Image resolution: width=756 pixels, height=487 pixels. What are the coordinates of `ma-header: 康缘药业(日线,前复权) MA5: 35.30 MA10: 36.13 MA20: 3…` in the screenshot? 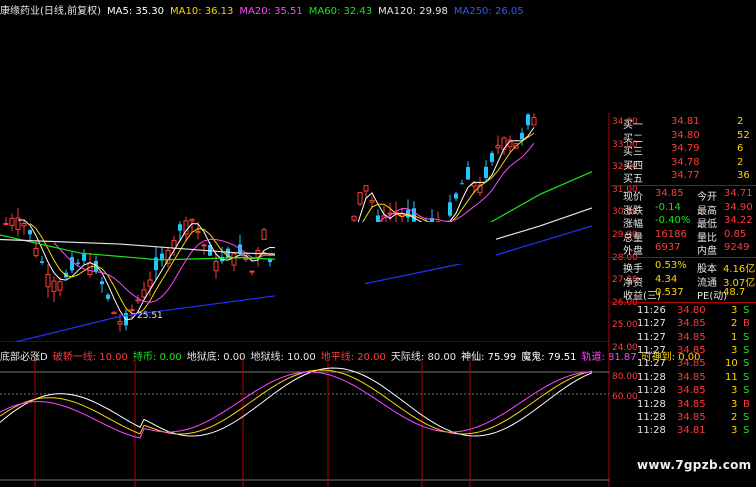 It's located at (268, 9).